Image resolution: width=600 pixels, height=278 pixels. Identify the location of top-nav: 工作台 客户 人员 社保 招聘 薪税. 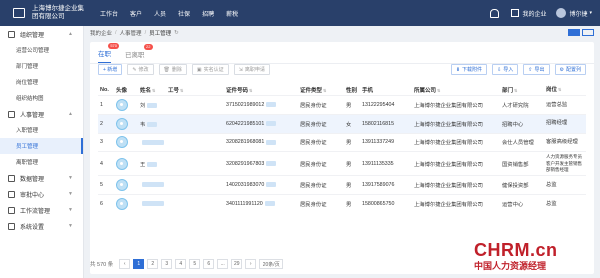
(175, 13).